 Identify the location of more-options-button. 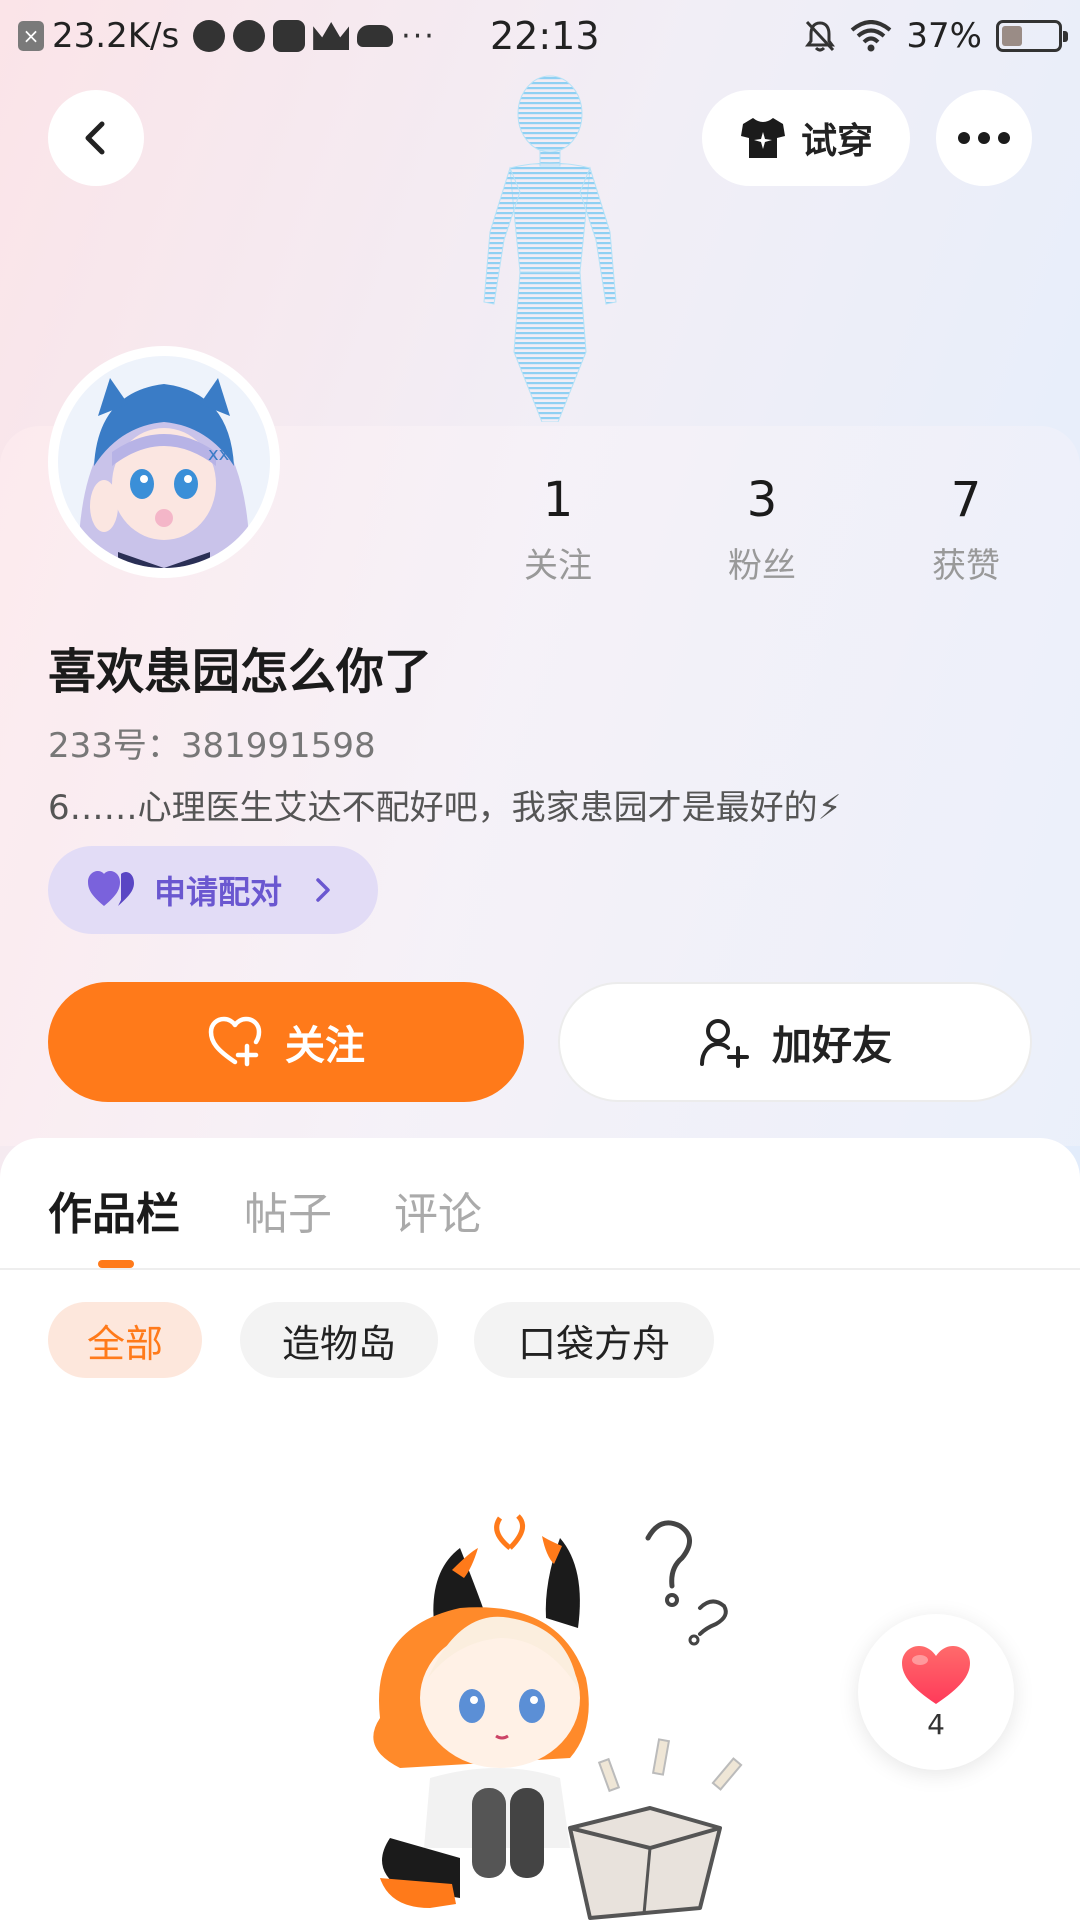
(984, 138).